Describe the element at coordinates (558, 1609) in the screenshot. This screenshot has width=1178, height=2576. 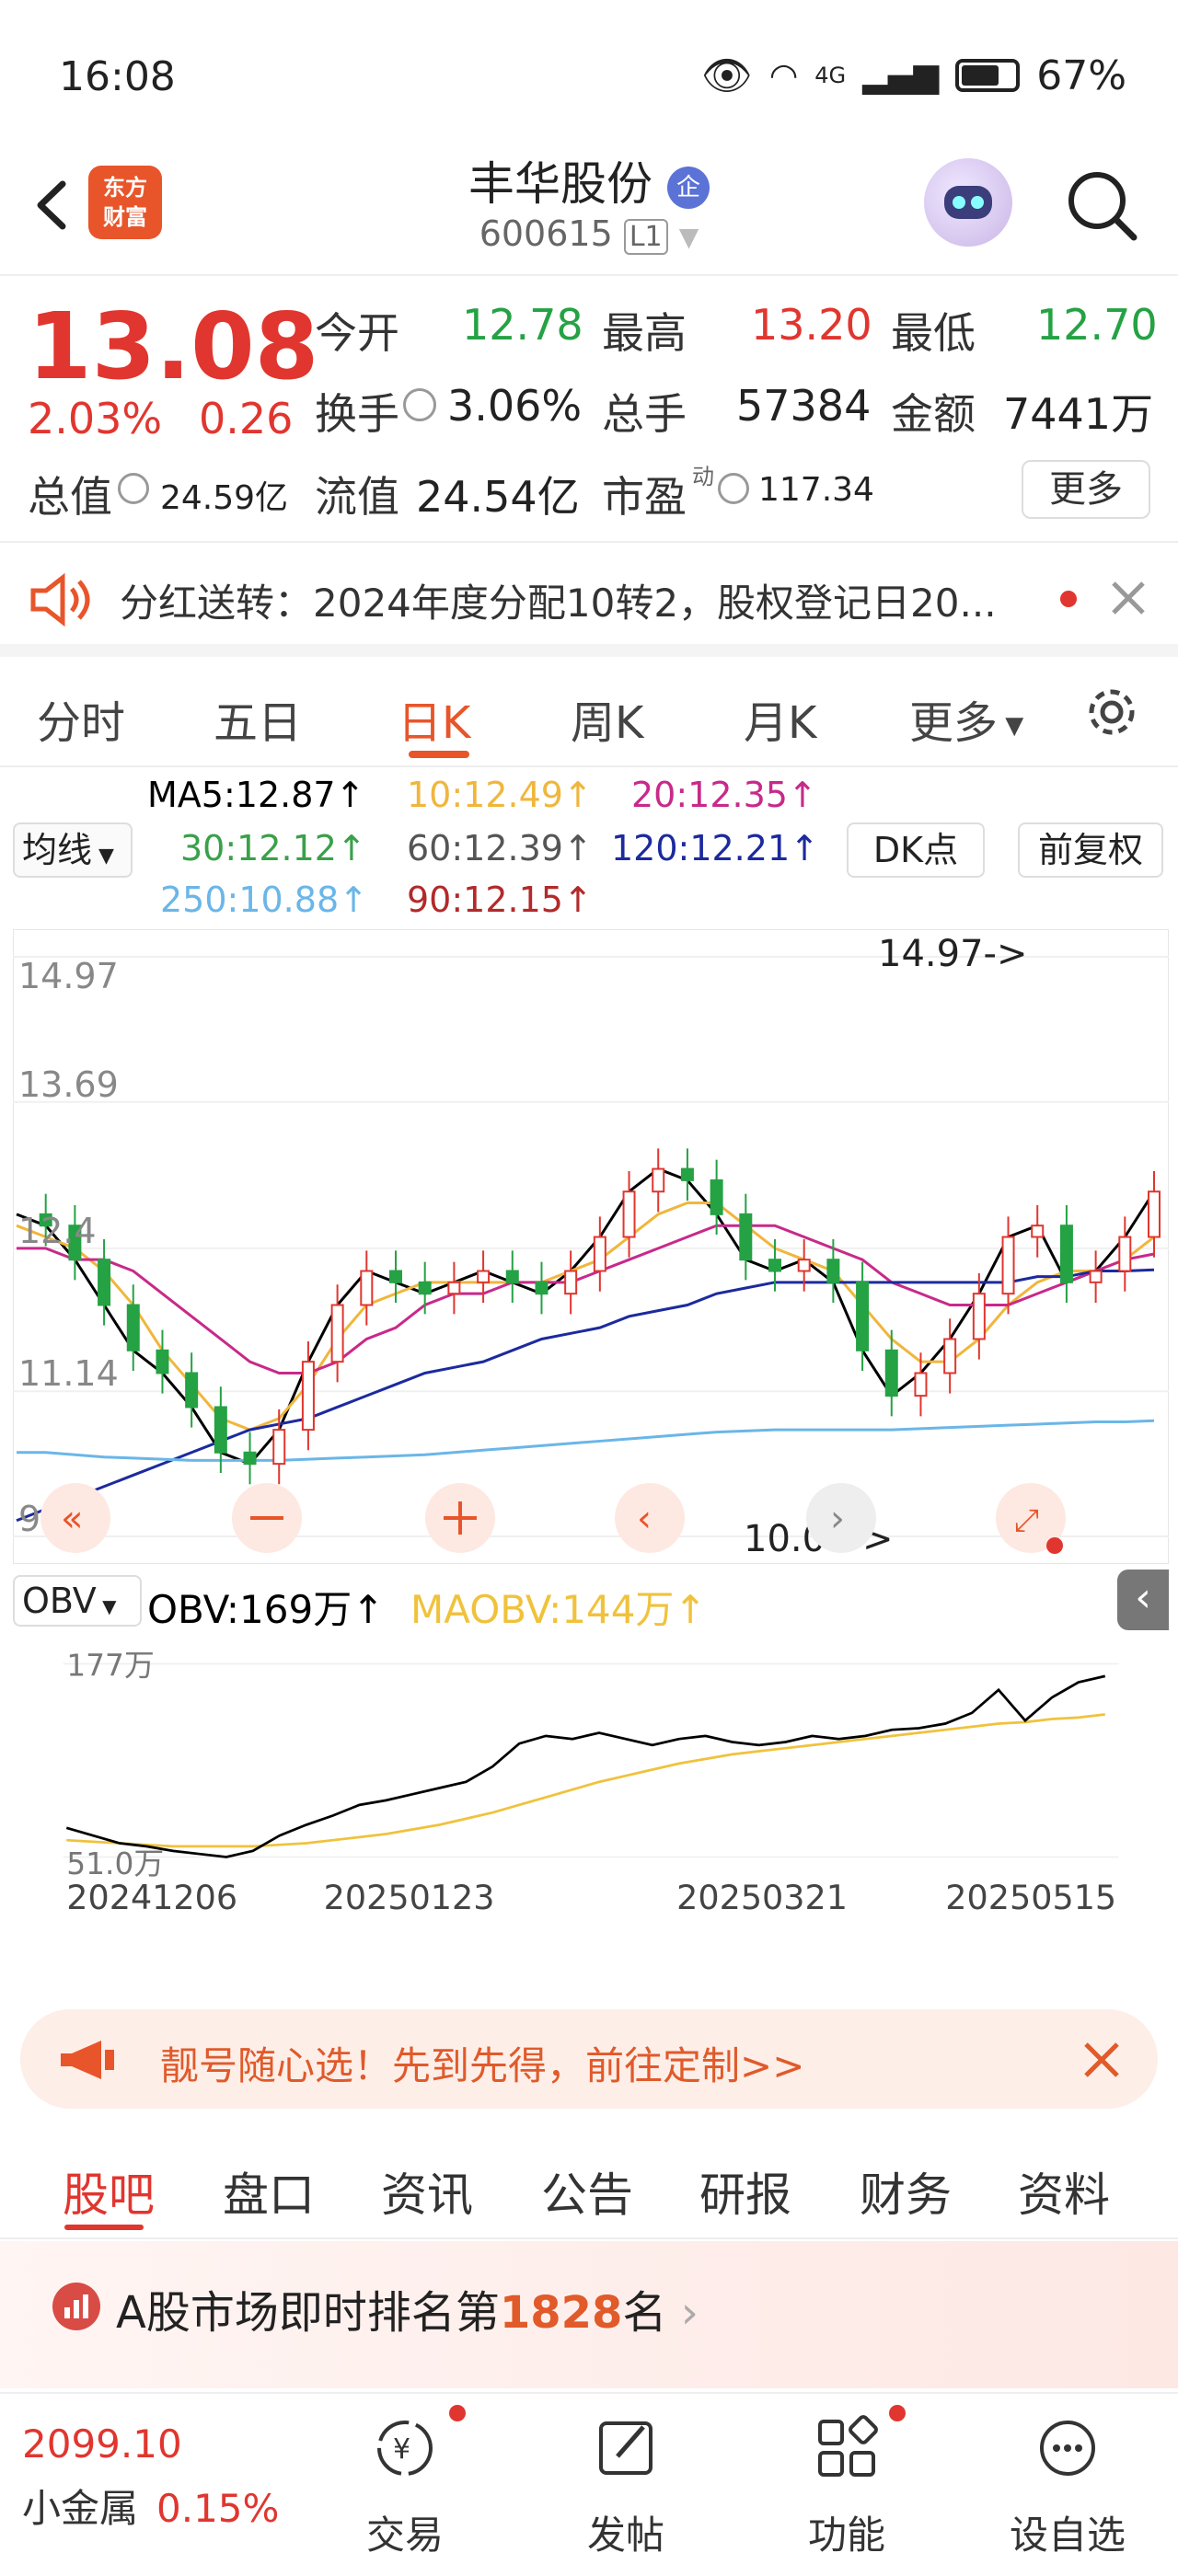
I see `maobv-value: MAOBV:144万↑` at that location.